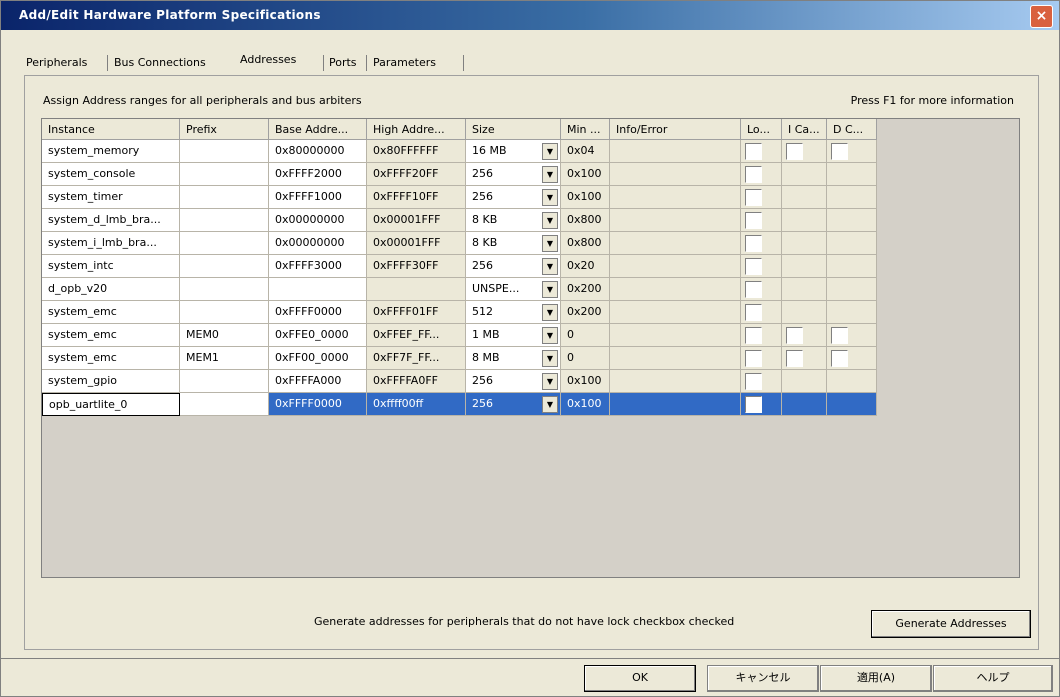 The image size is (1060, 697). Describe the element at coordinates (343, 63) in the screenshot. I see `tab-ports: Ports` at that location.